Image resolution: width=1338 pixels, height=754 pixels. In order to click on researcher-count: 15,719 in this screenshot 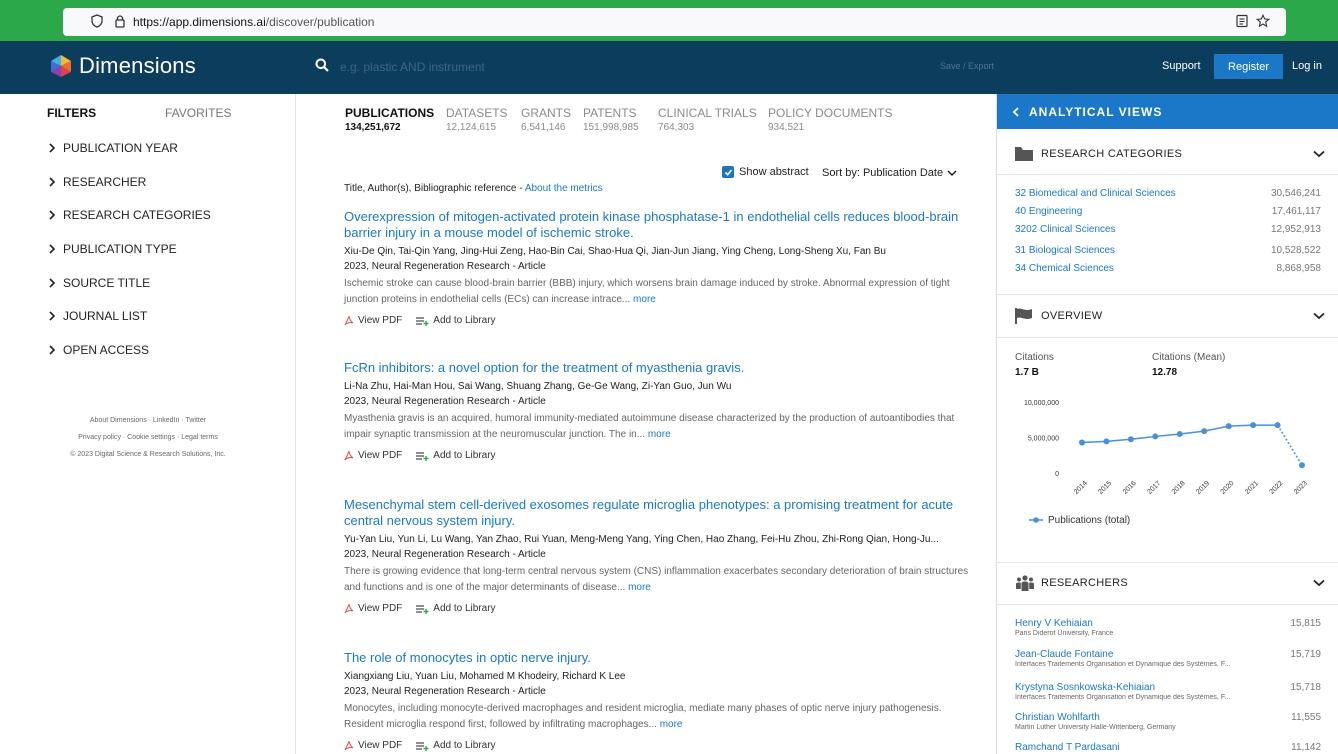, I will do `click(1305, 654)`.